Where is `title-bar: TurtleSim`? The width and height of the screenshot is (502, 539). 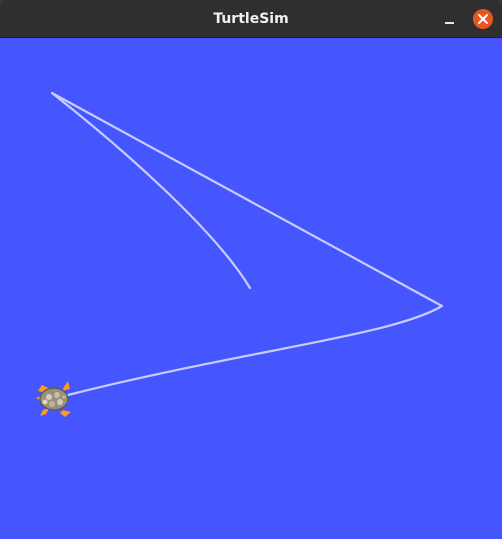 title-bar: TurtleSim is located at coordinates (251, 19).